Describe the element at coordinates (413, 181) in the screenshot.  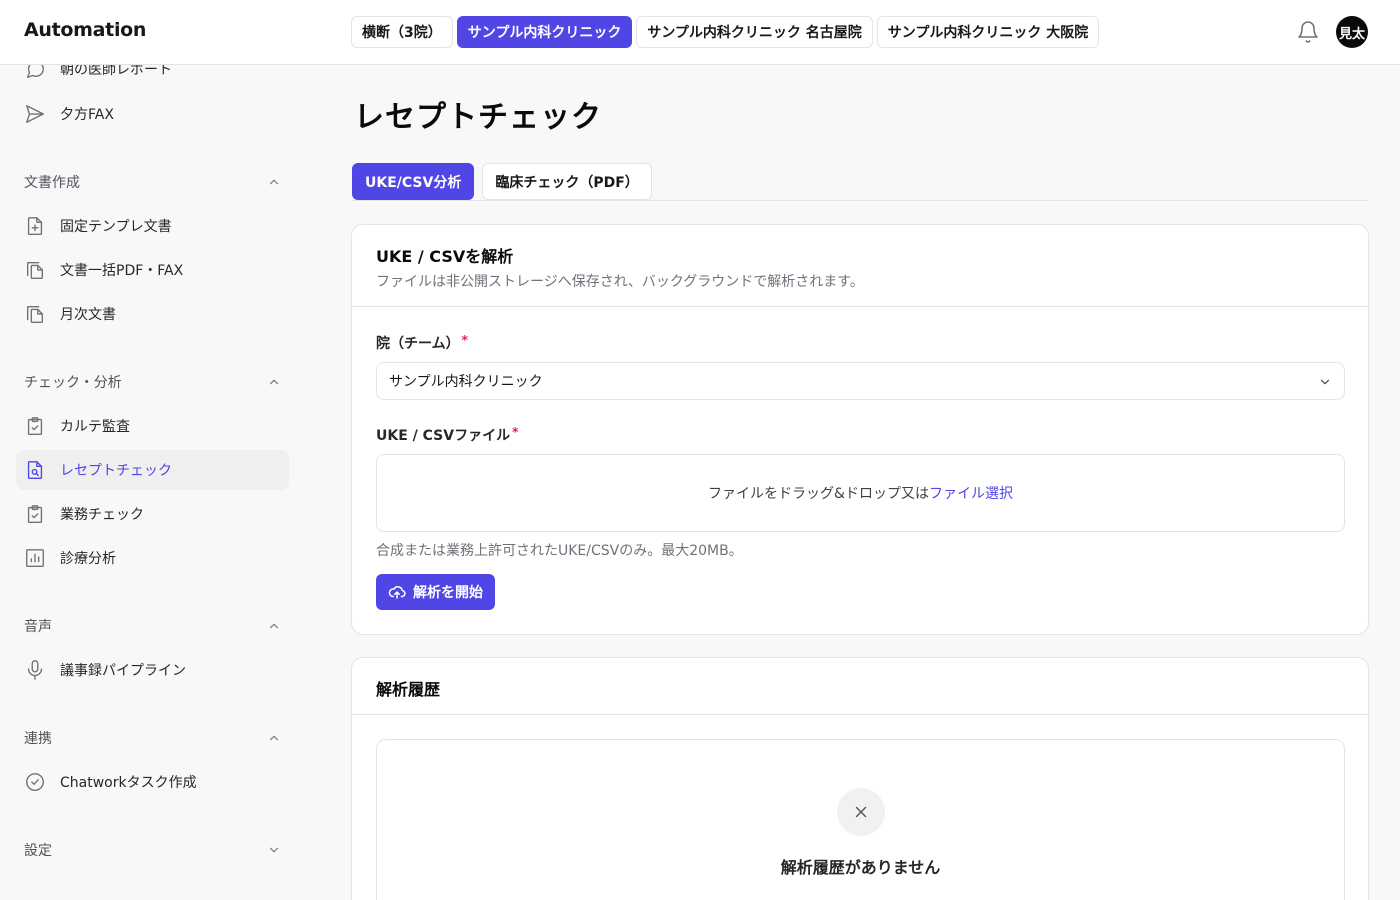
I see `tab-uke-csv: UKE/CSV分析` at that location.